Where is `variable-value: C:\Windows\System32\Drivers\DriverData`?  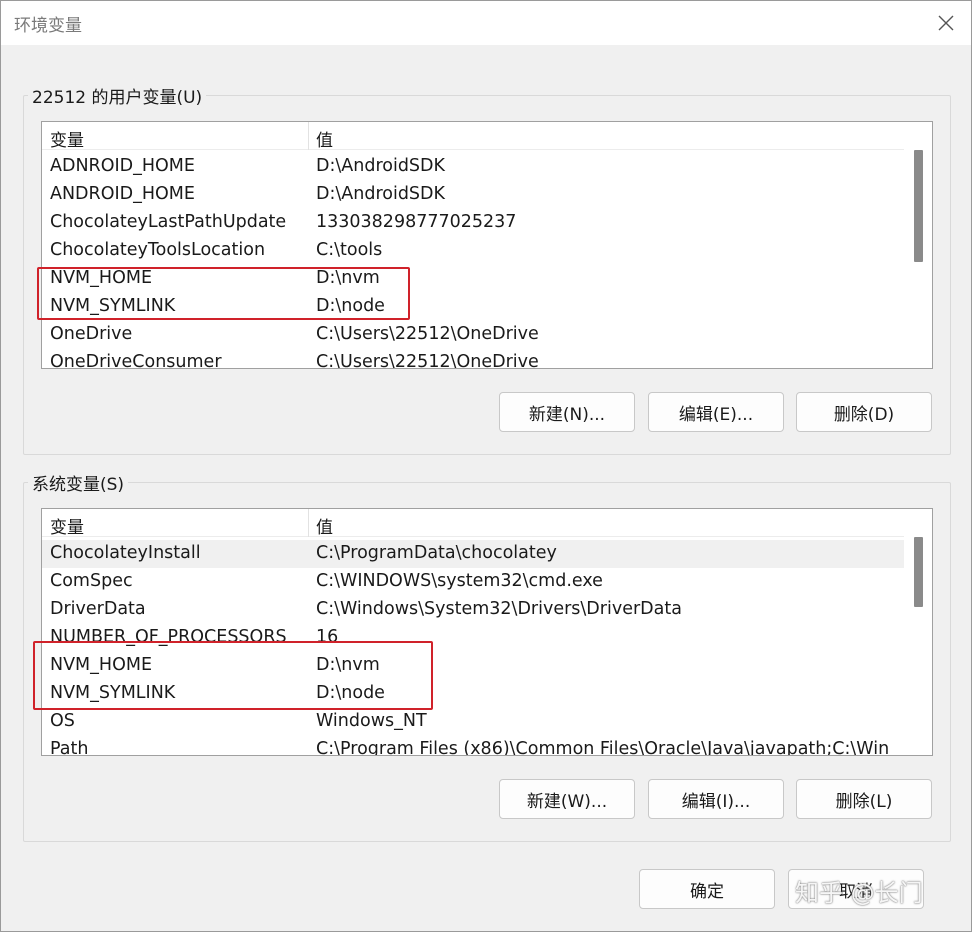
variable-value: C:\Windows\System32\Drivers\DriverData is located at coordinates (499, 609).